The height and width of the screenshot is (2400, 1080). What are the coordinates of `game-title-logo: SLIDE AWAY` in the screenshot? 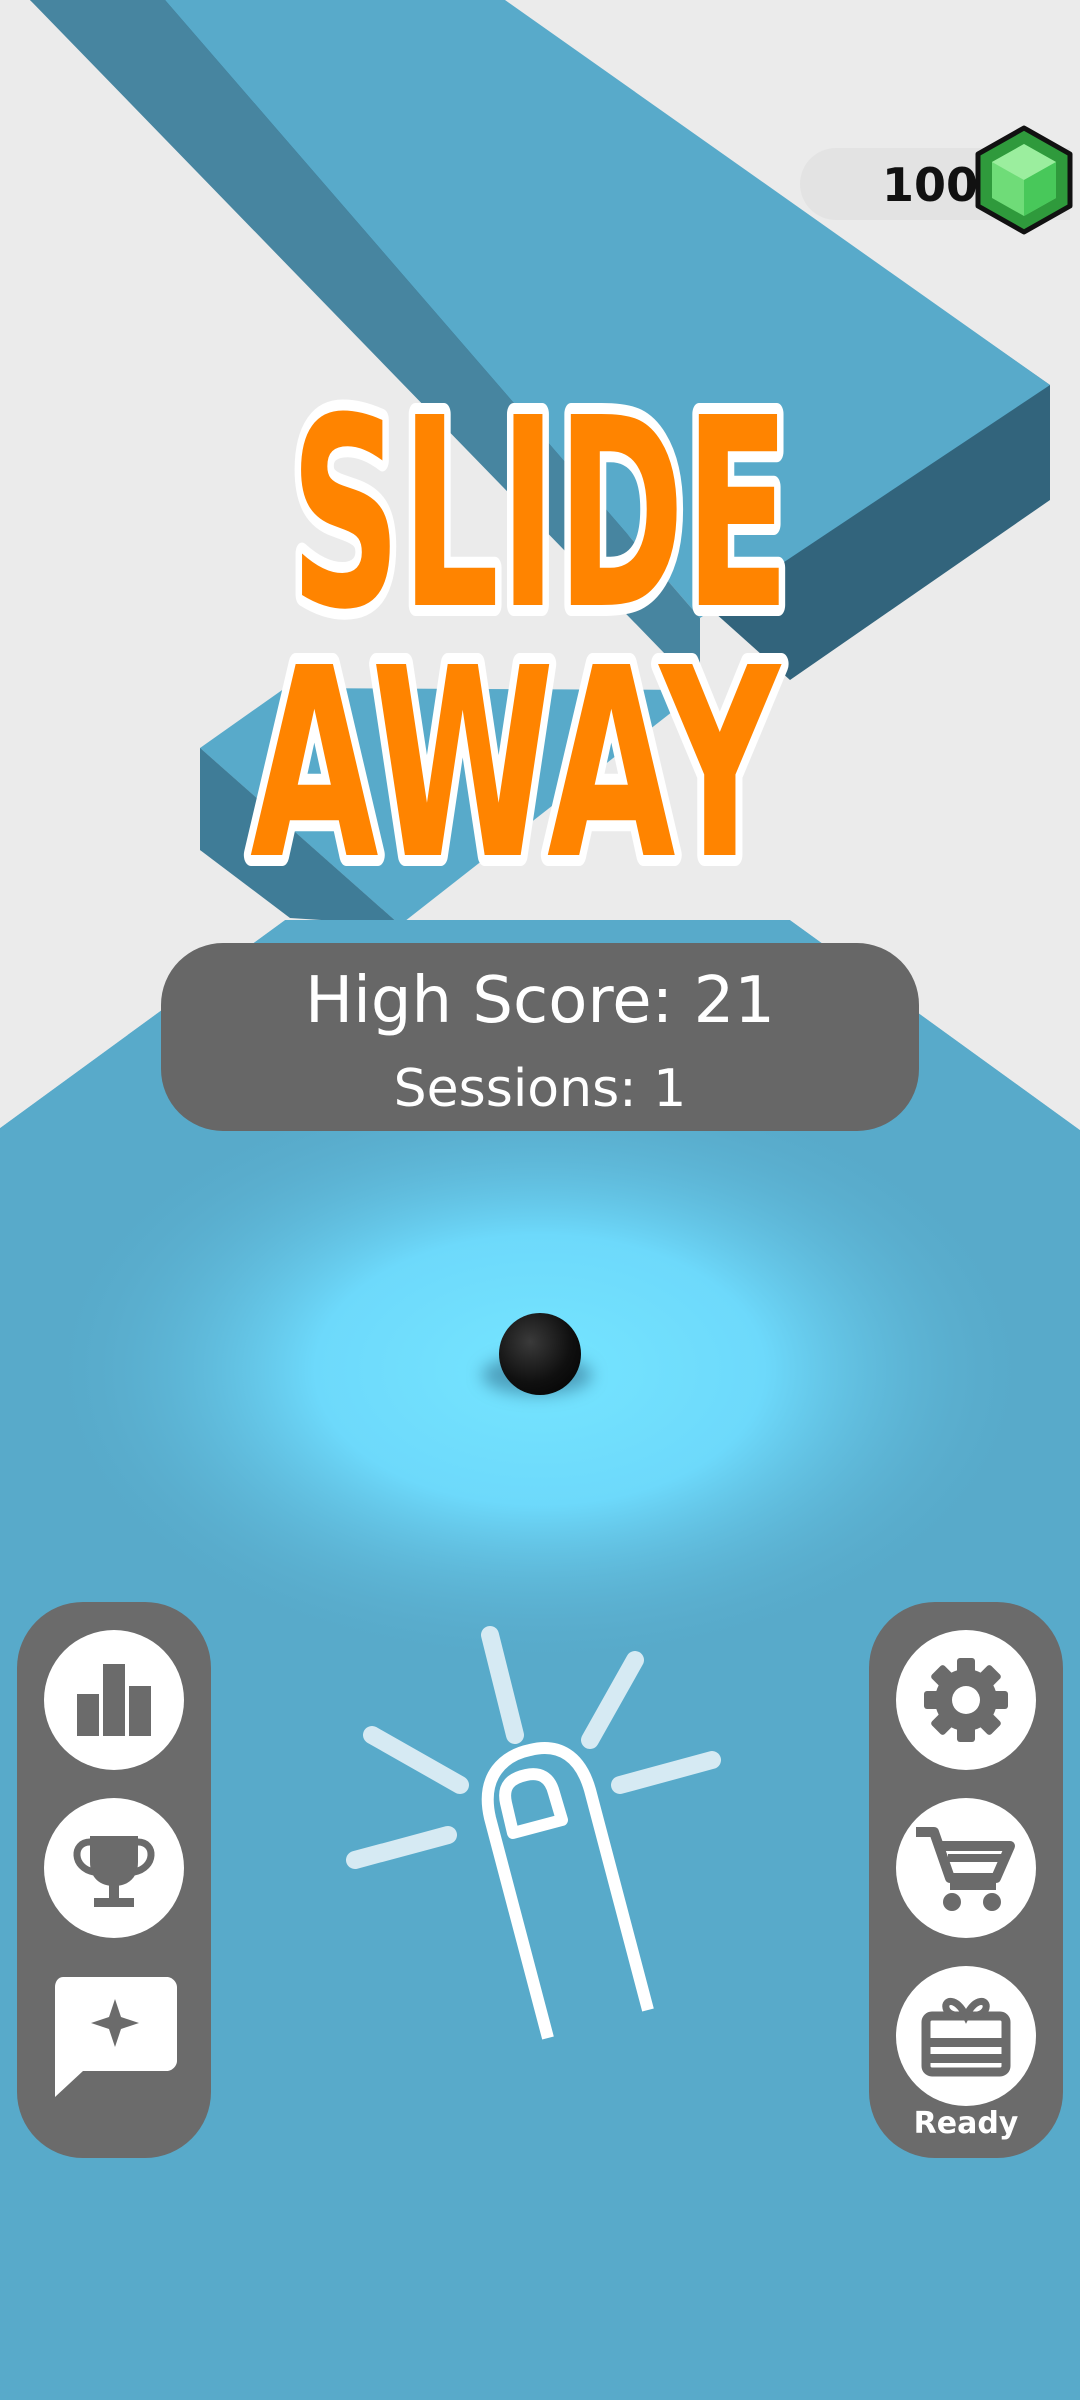 It's located at (520, 630).